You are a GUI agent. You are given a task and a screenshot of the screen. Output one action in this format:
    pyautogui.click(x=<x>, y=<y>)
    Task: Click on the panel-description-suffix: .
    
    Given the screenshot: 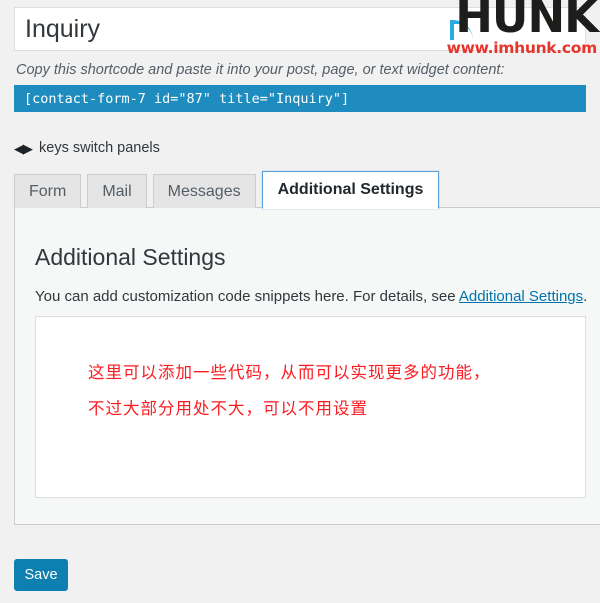 What is the action you would take?
    pyautogui.click(x=585, y=296)
    